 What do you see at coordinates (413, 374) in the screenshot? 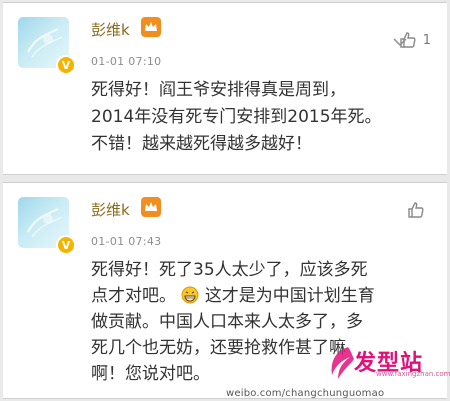
I see `watermark-site: www.faxingzhan.com` at bounding box center [413, 374].